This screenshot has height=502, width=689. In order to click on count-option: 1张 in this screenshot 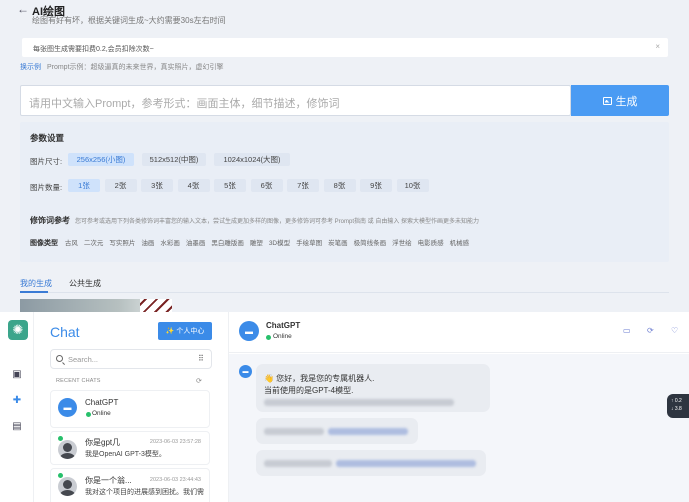, I will do `click(84, 185)`.